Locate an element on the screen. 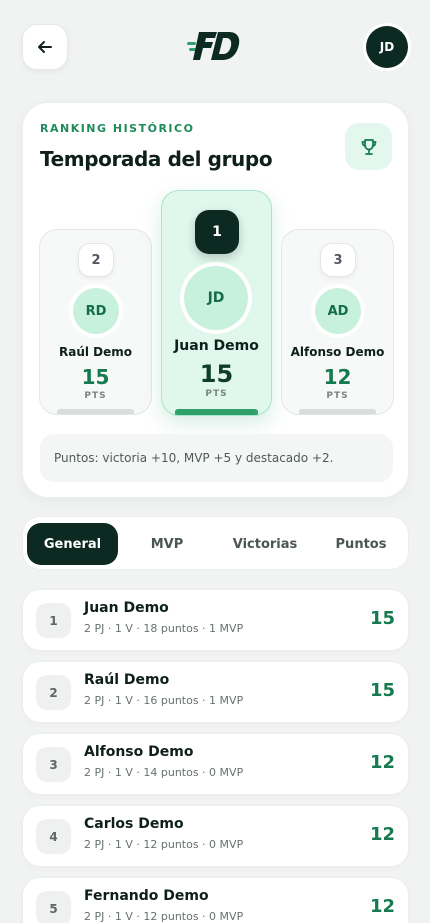  tab-mvp: MVP is located at coordinates (167, 544).